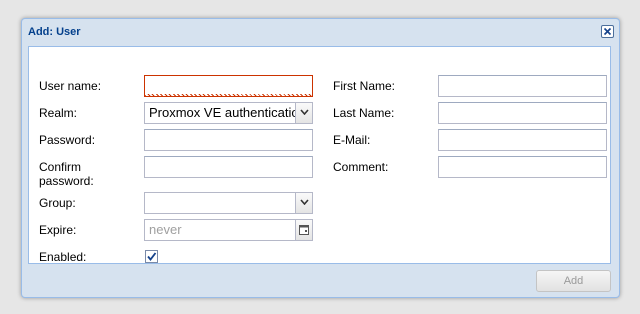 The image size is (640, 314). What do you see at coordinates (66, 174) in the screenshot?
I see `confirm-password-label: Confirm password:` at bounding box center [66, 174].